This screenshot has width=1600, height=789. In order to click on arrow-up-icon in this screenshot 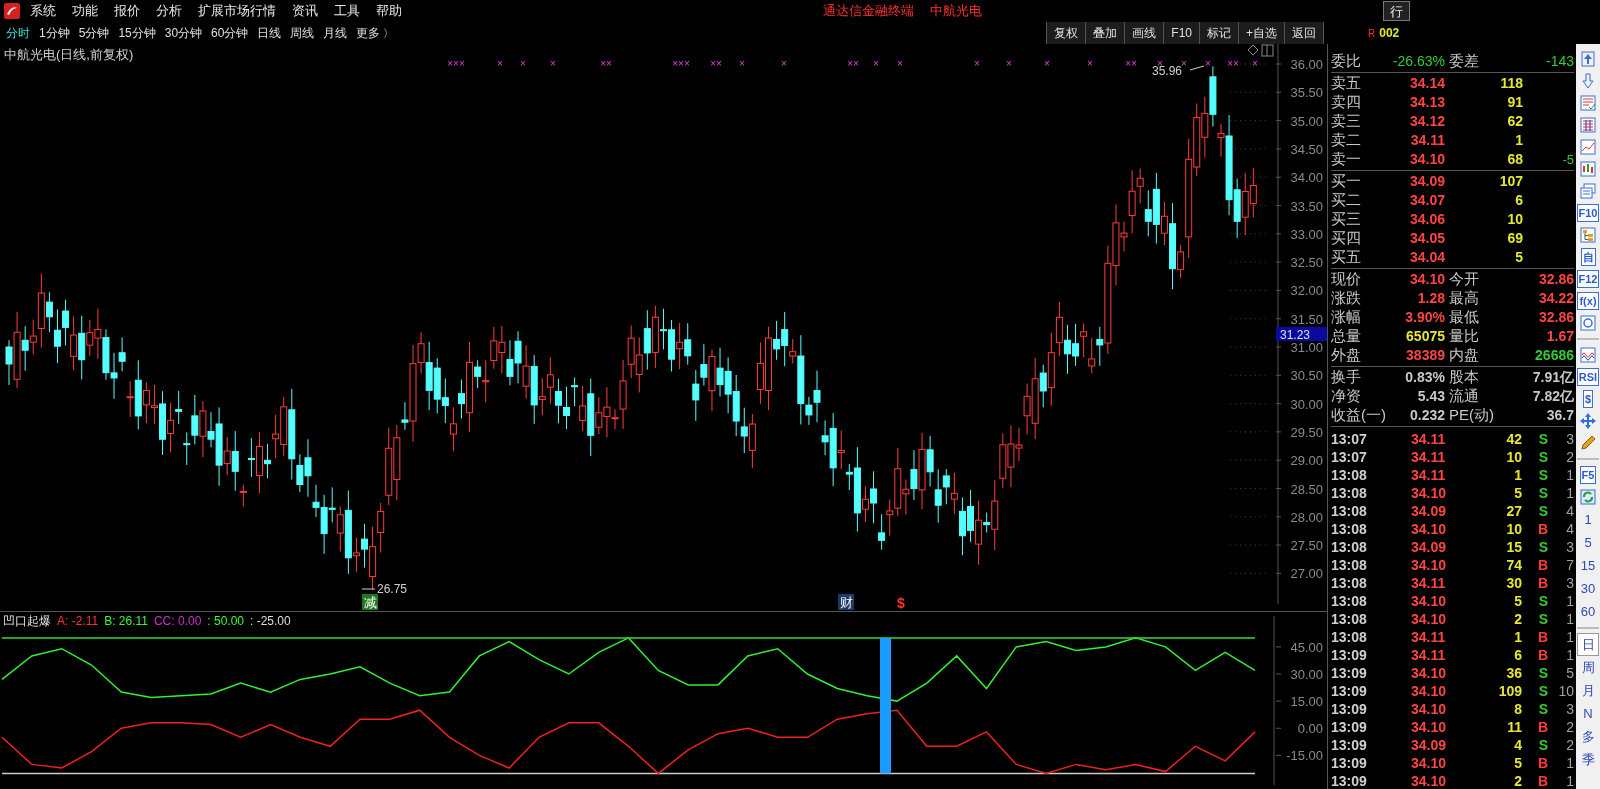, I will do `click(1588, 59)`.